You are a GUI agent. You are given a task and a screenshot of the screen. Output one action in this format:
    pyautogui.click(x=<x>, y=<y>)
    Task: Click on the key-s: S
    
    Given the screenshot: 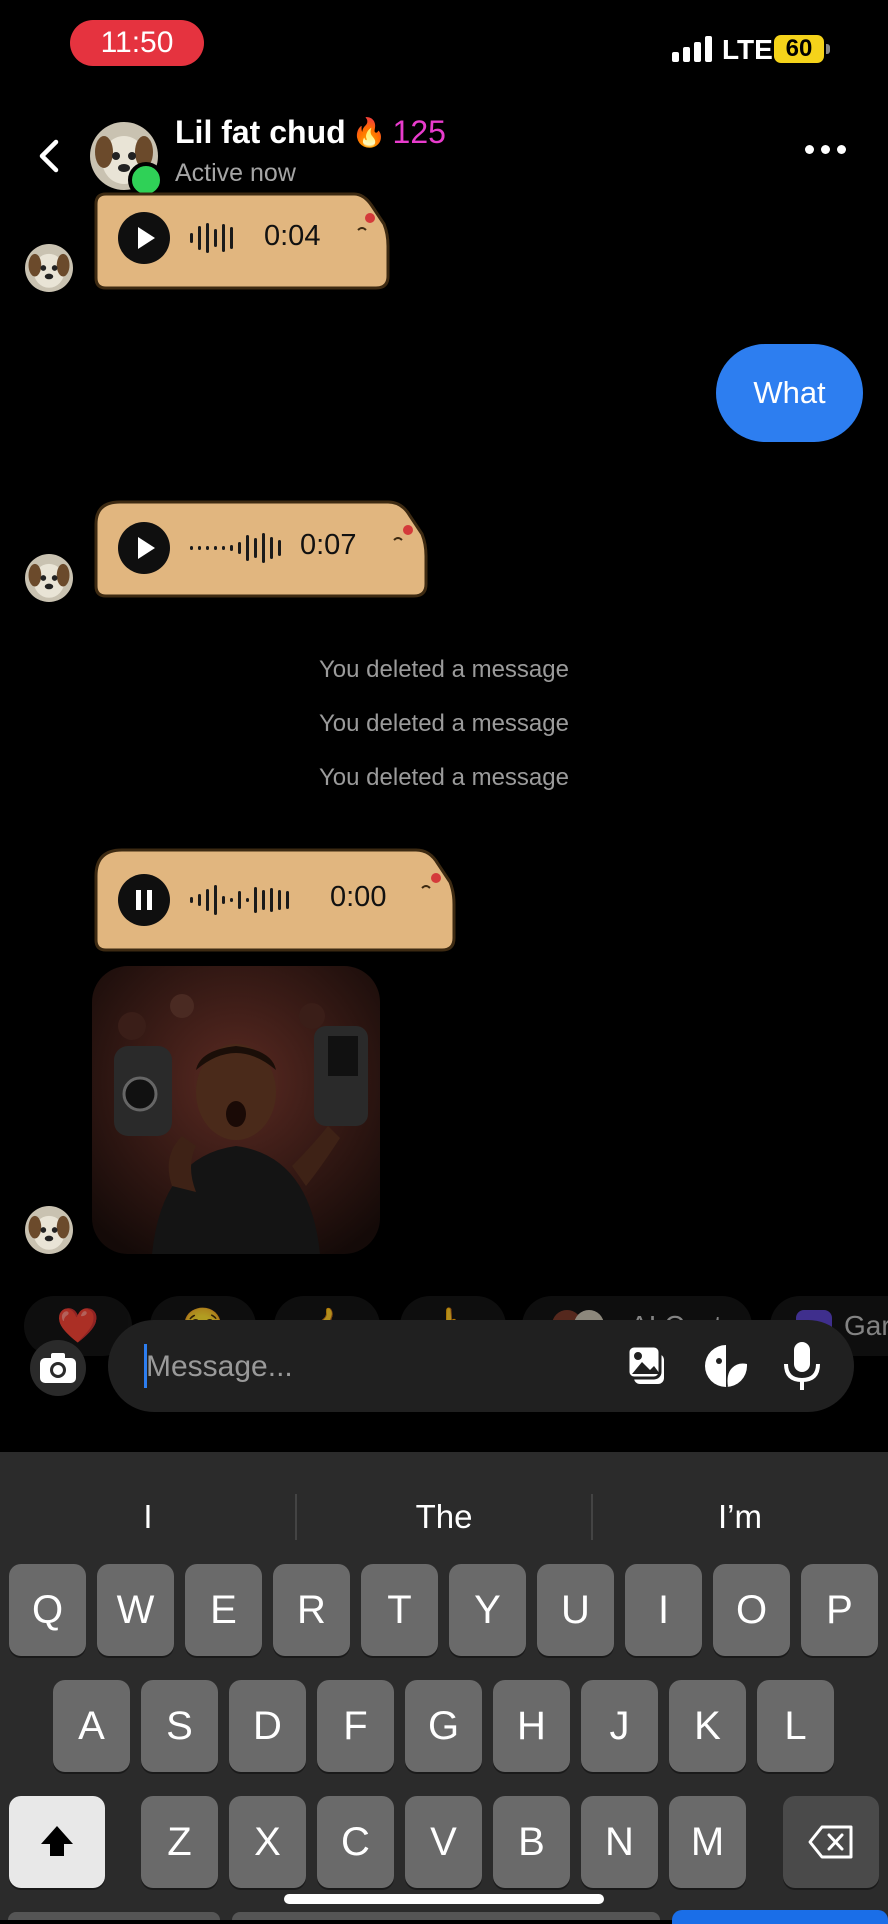 What is the action you would take?
    pyautogui.click(x=179, y=1726)
    